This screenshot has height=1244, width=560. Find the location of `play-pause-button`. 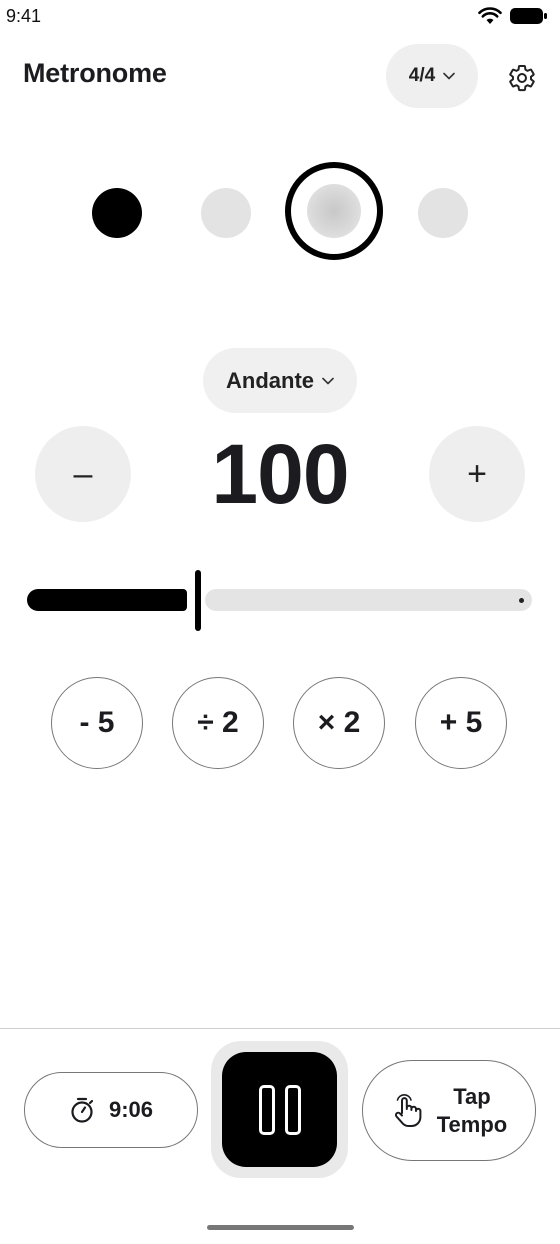

play-pause-button is located at coordinates (279, 1109).